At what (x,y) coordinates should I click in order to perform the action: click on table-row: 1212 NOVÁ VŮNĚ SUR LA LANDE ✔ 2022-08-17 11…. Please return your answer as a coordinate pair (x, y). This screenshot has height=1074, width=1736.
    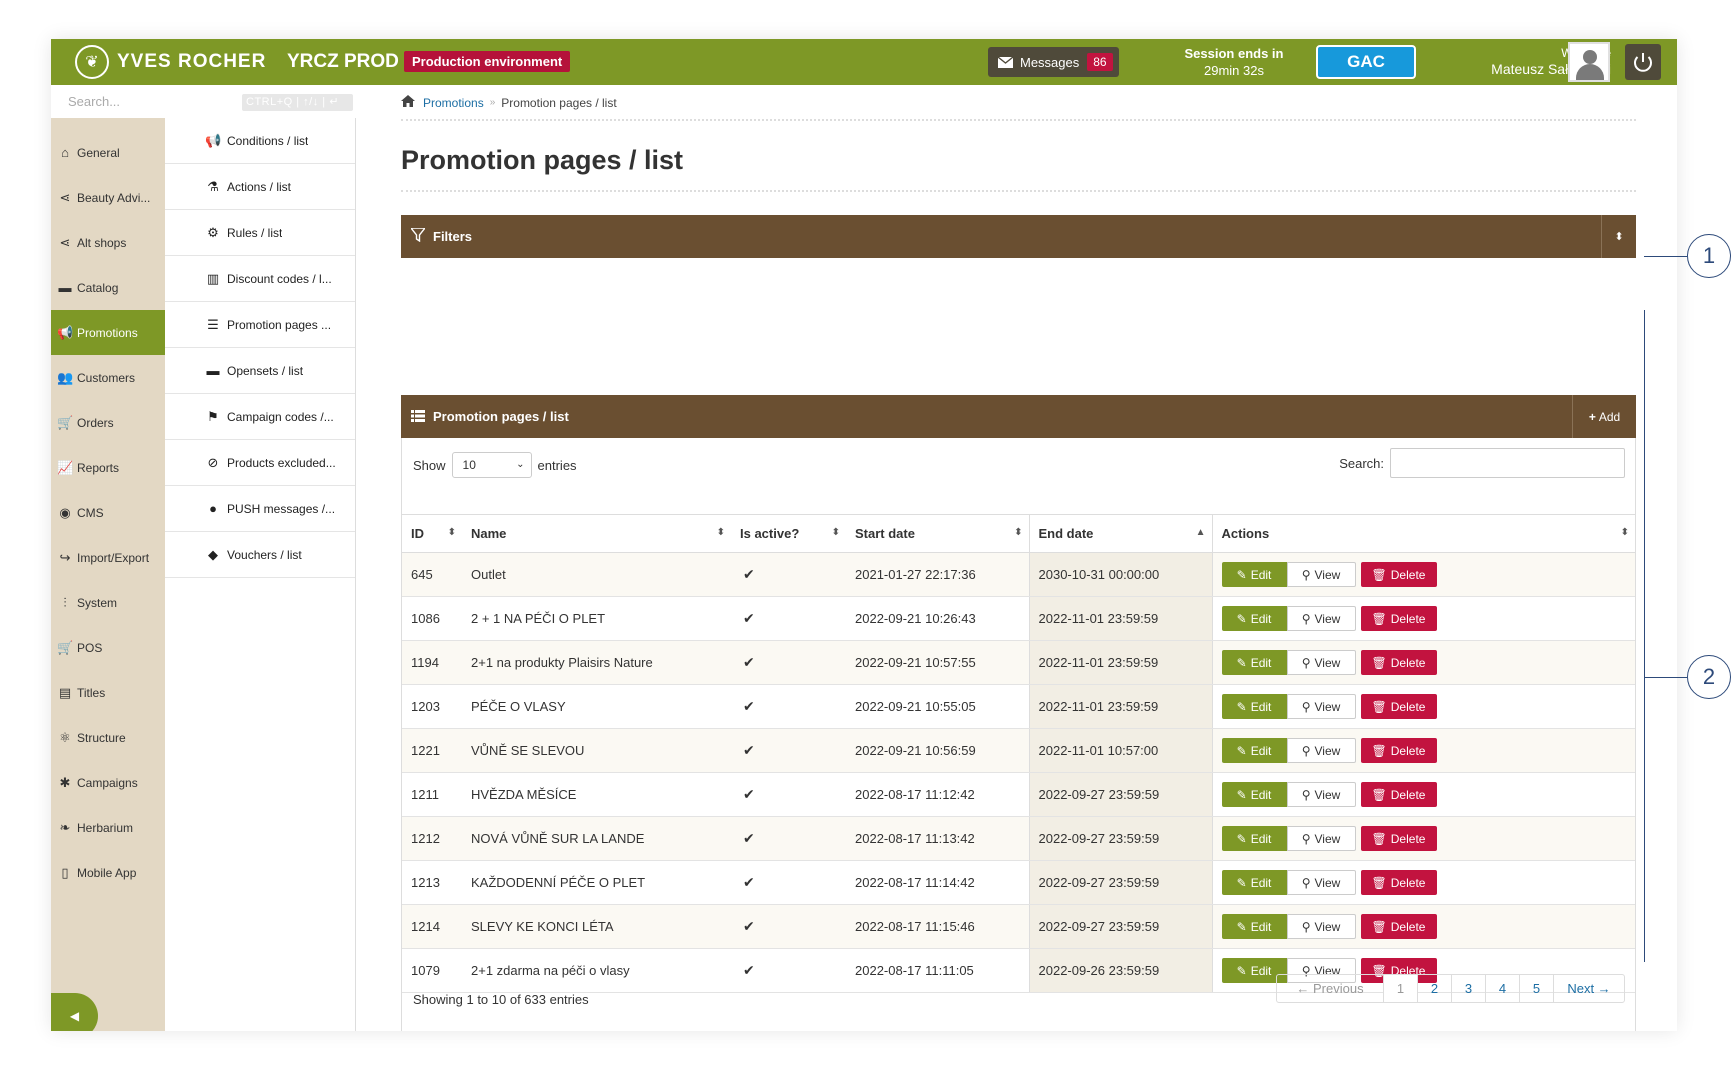
    Looking at the image, I should click on (1018, 838).